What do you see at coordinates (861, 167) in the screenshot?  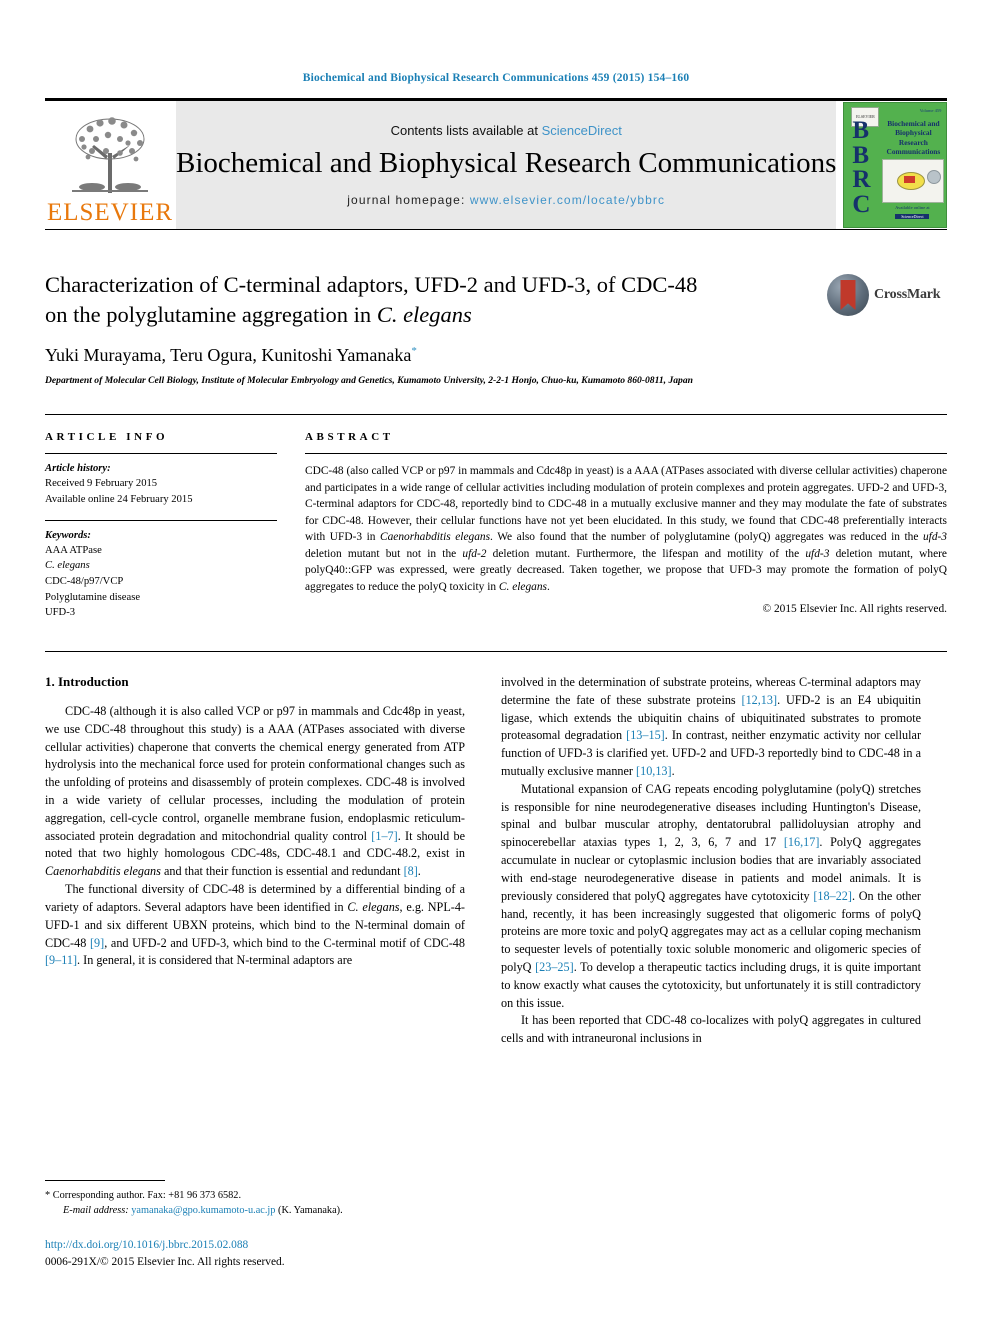 I see `cover-acronym: BBRC` at bounding box center [861, 167].